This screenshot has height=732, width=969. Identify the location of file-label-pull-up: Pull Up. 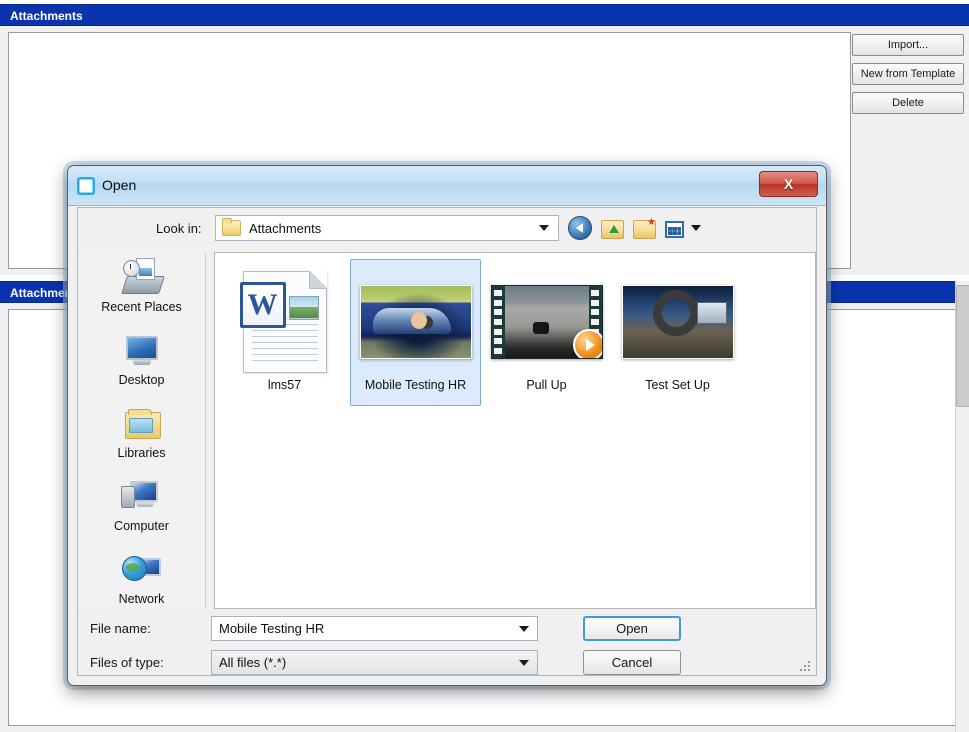
(546, 385).